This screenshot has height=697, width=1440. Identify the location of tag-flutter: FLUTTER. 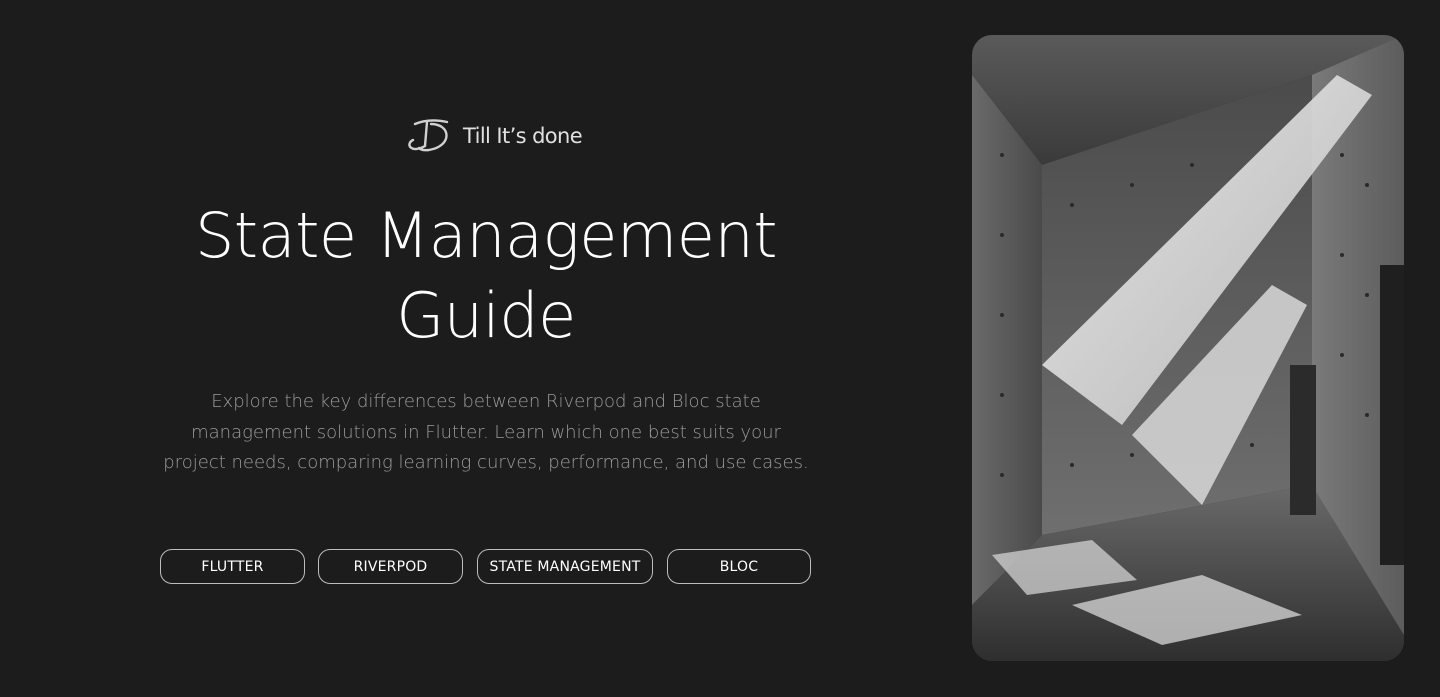
(232, 566).